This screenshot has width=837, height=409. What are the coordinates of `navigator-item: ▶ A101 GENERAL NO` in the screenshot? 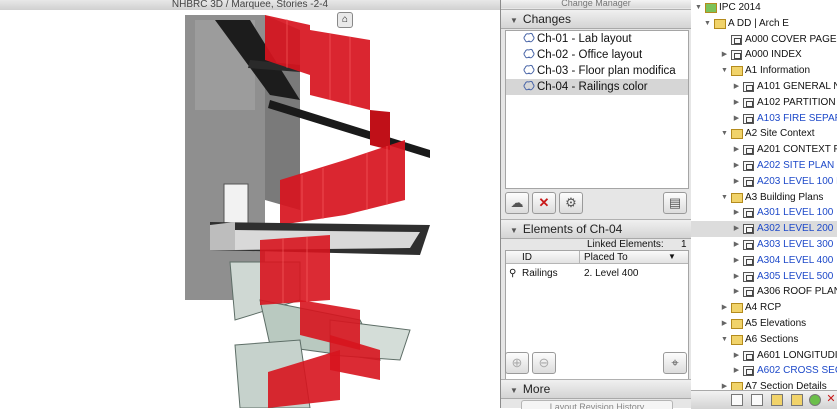 It's located at (764, 87).